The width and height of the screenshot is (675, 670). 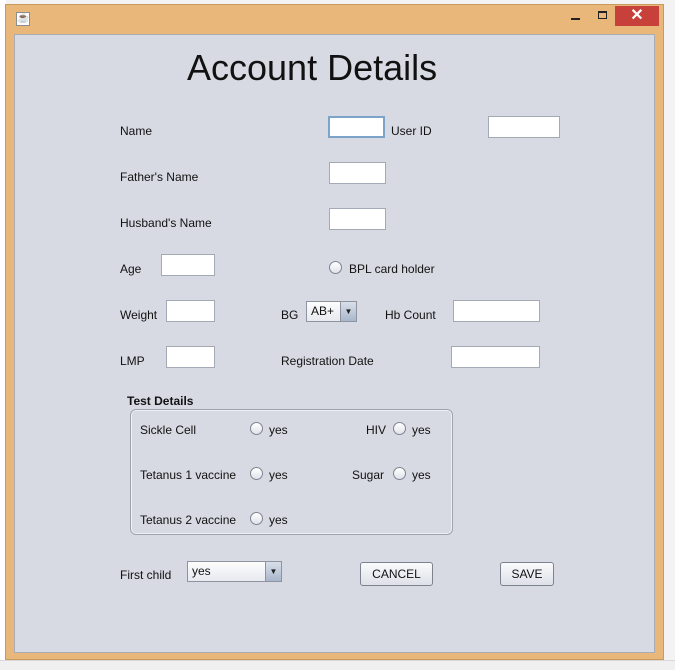 I want to click on first-child-label: First child, so click(x=146, y=575).